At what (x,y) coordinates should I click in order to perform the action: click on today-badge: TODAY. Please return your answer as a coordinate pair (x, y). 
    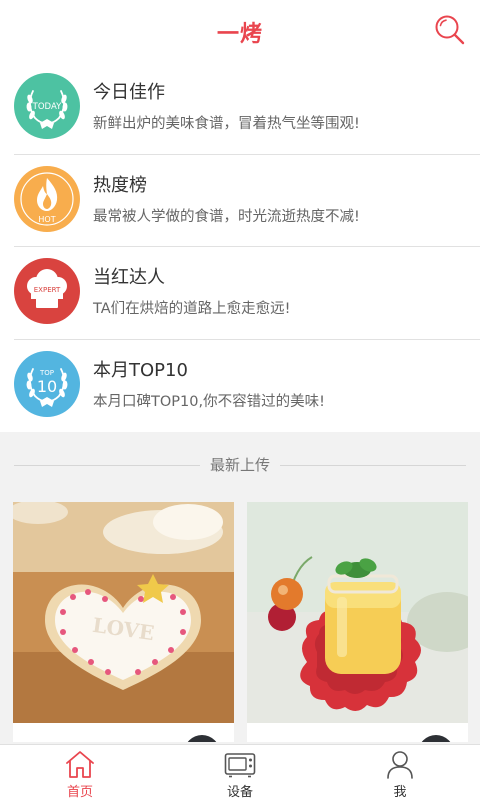
    Looking at the image, I should click on (47, 106).